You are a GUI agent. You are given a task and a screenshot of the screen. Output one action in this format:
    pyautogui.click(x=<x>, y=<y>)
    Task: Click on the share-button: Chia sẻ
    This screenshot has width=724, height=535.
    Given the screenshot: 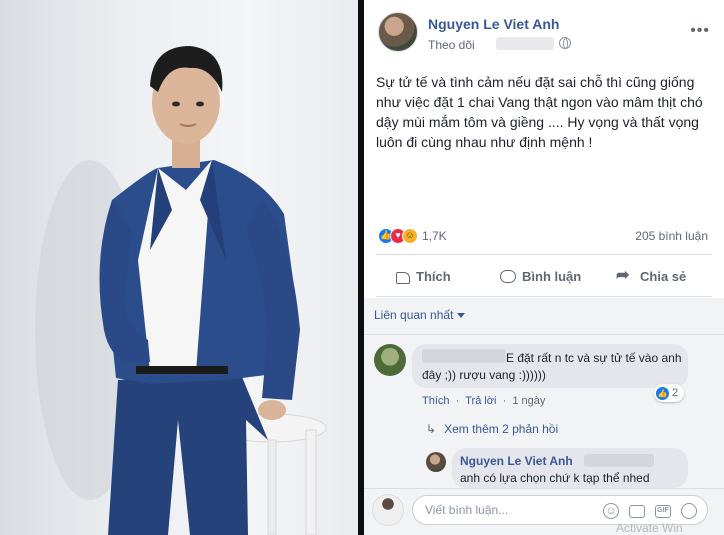 What is the action you would take?
    pyautogui.click(x=651, y=275)
    